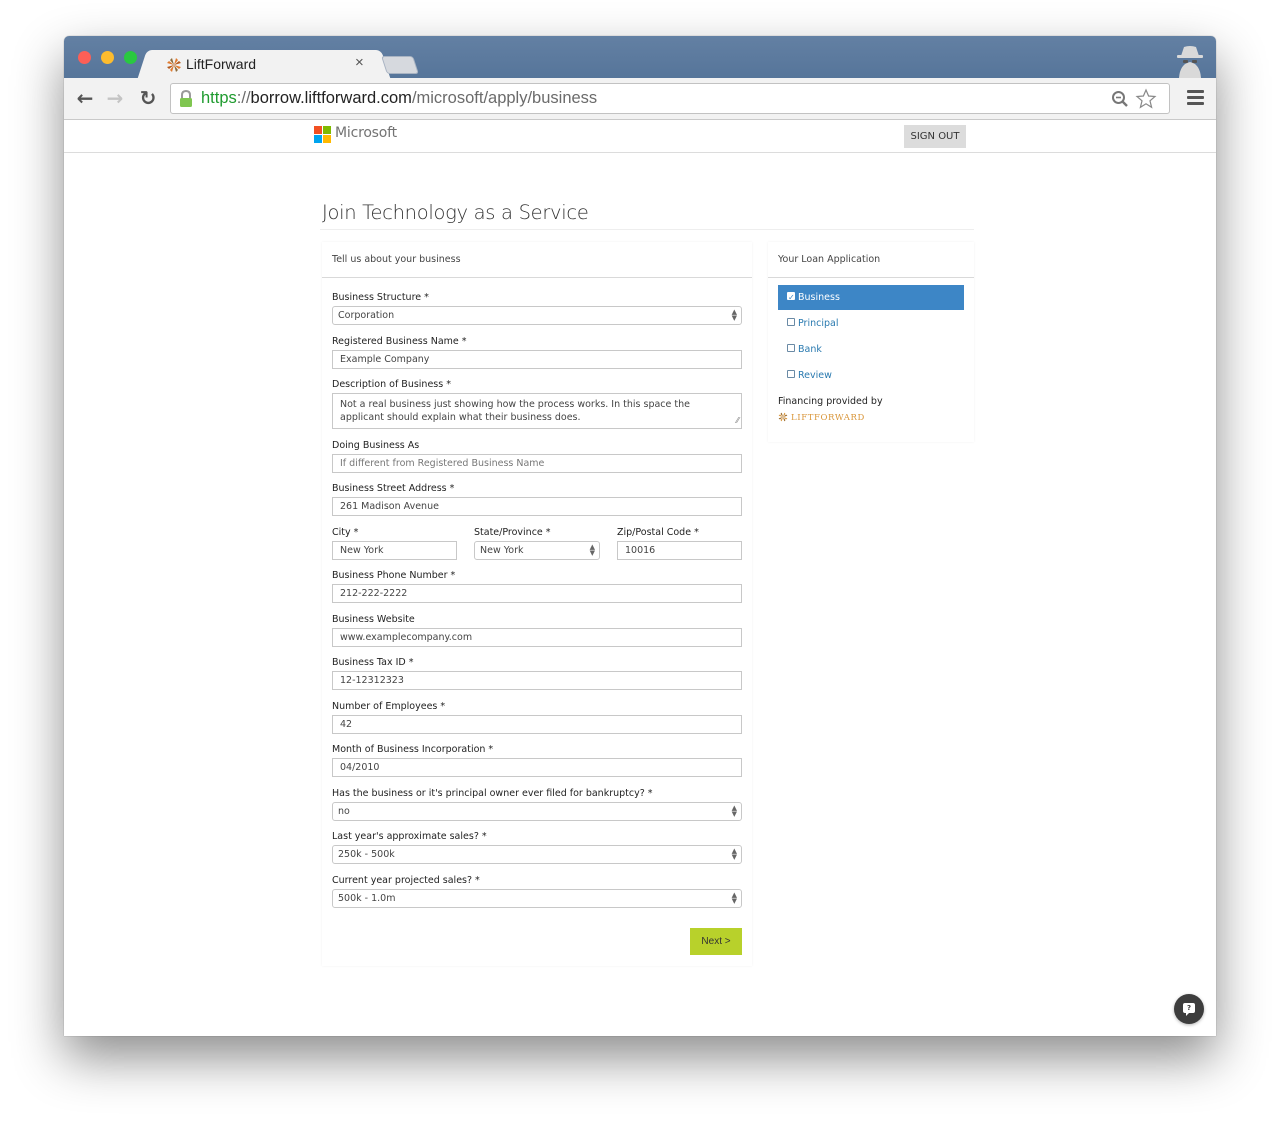 This screenshot has height=1128, width=1280. I want to click on state-label: State/Province *, so click(512, 532).